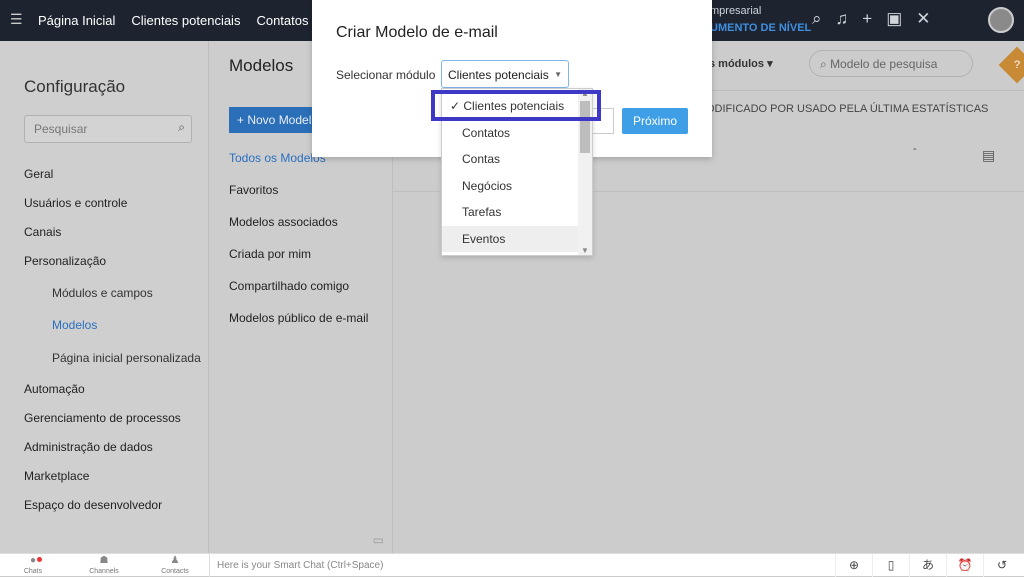 Image resolution: width=1024 pixels, height=577 pixels. Describe the element at coordinates (386, 75) in the screenshot. I see `module-label: Selecionar módulo` at that location.